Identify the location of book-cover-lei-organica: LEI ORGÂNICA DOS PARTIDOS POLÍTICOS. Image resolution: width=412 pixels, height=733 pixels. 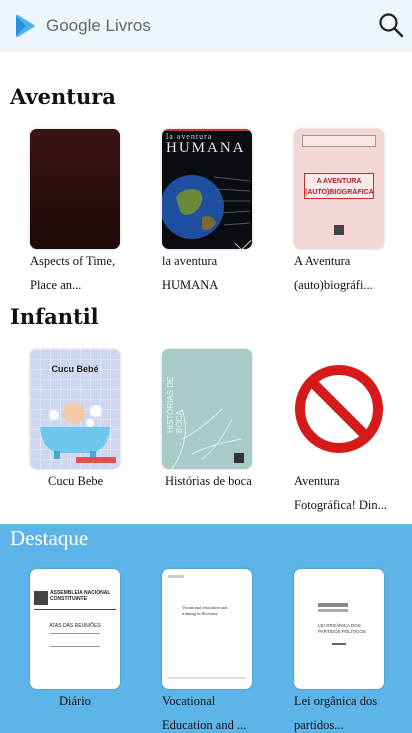
(339, 629).